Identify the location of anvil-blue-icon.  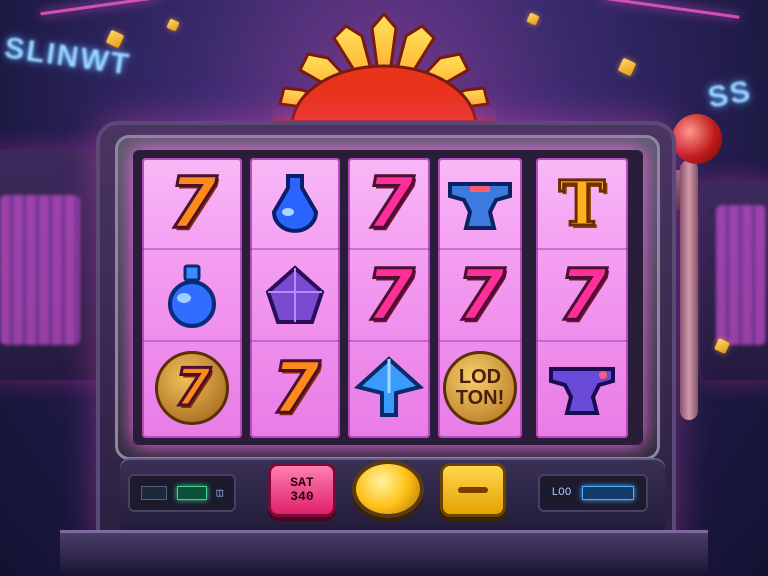
(480, 206).